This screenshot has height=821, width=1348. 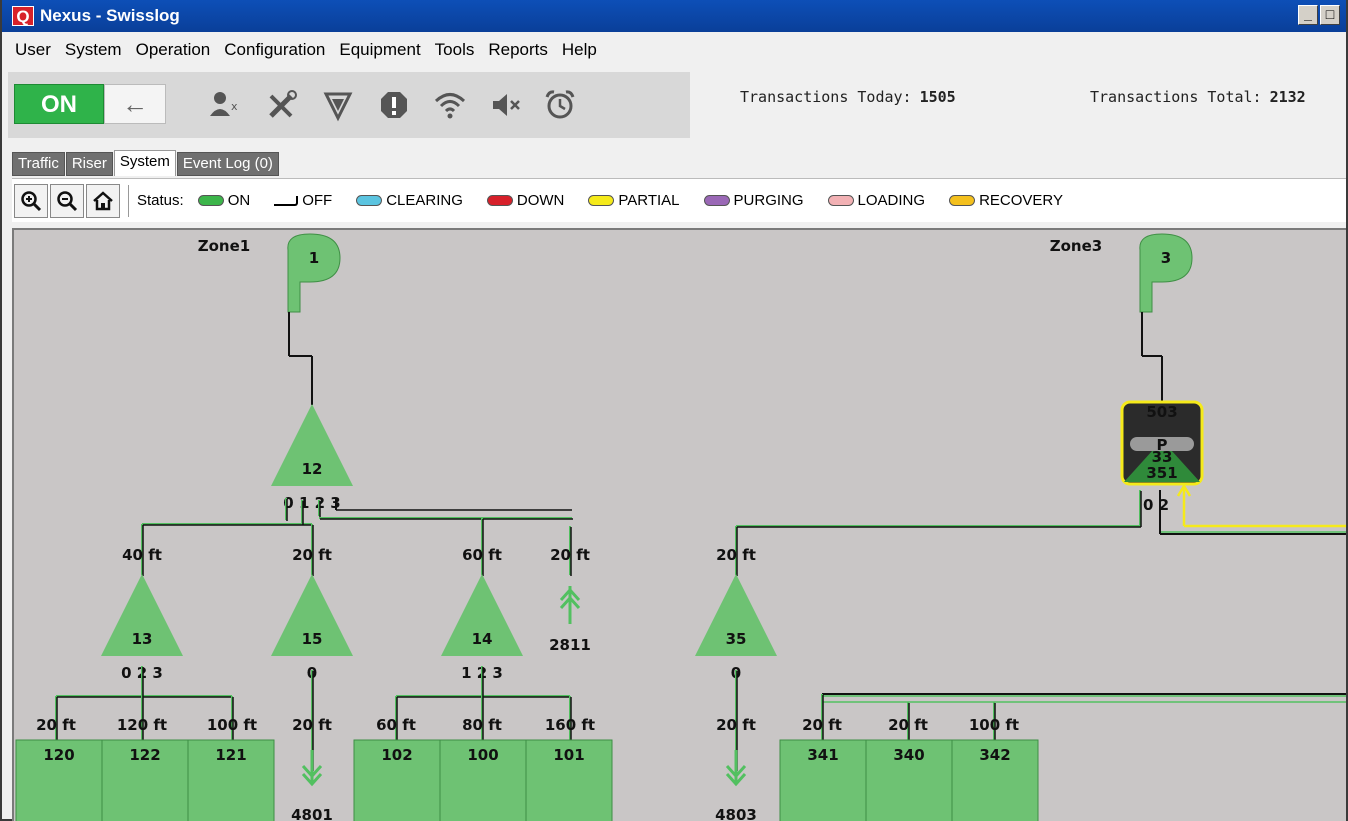 I want to click on status-label: Status:, so click(x=160, y=200).